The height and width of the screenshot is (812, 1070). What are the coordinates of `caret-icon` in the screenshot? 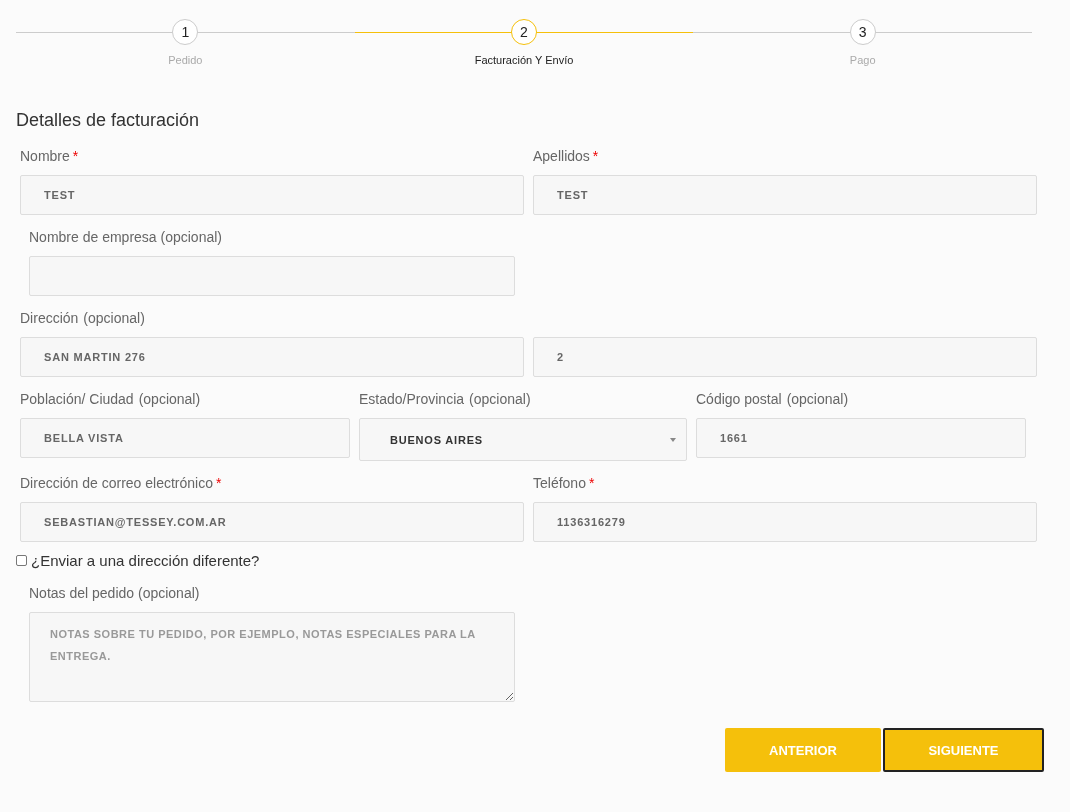 It's located at (673, 439).